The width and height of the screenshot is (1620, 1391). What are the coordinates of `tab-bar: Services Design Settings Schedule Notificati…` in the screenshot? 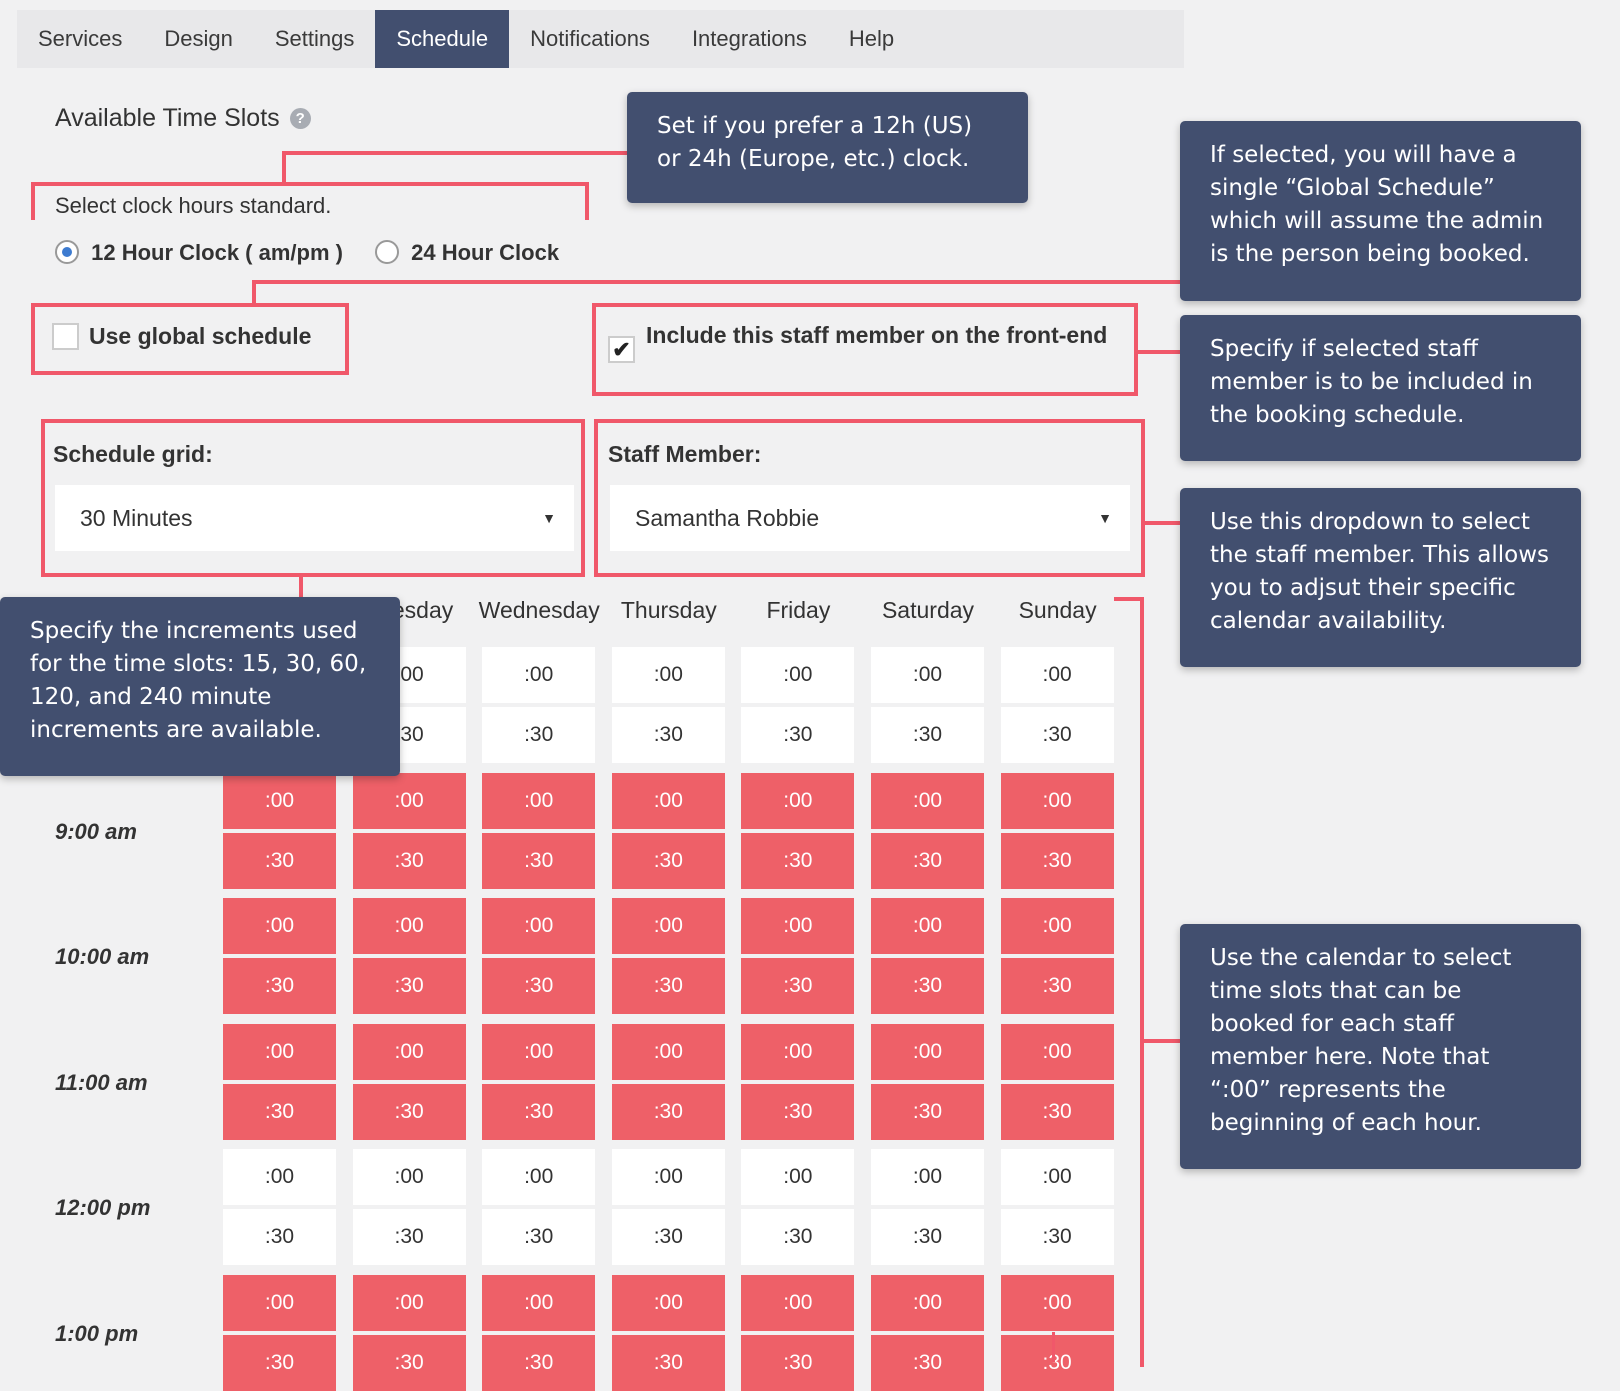 It's located at (600, 39).